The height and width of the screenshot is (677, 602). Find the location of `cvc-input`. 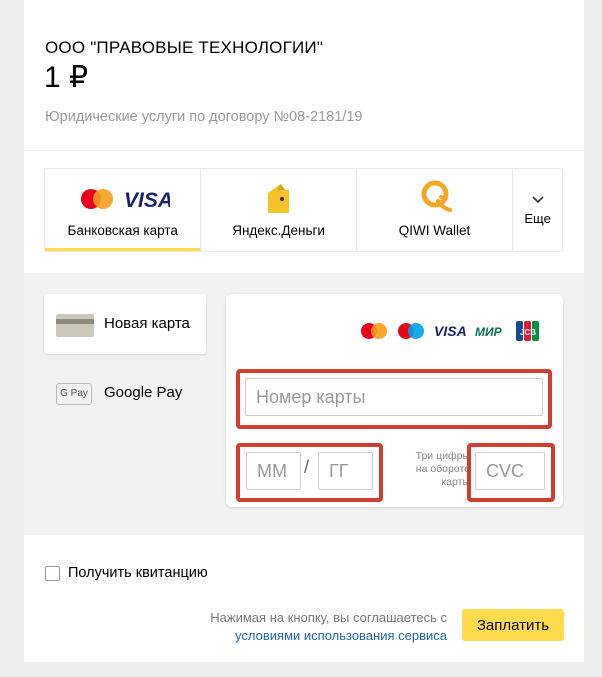

cvc-input is located at coordinates (510, 471).